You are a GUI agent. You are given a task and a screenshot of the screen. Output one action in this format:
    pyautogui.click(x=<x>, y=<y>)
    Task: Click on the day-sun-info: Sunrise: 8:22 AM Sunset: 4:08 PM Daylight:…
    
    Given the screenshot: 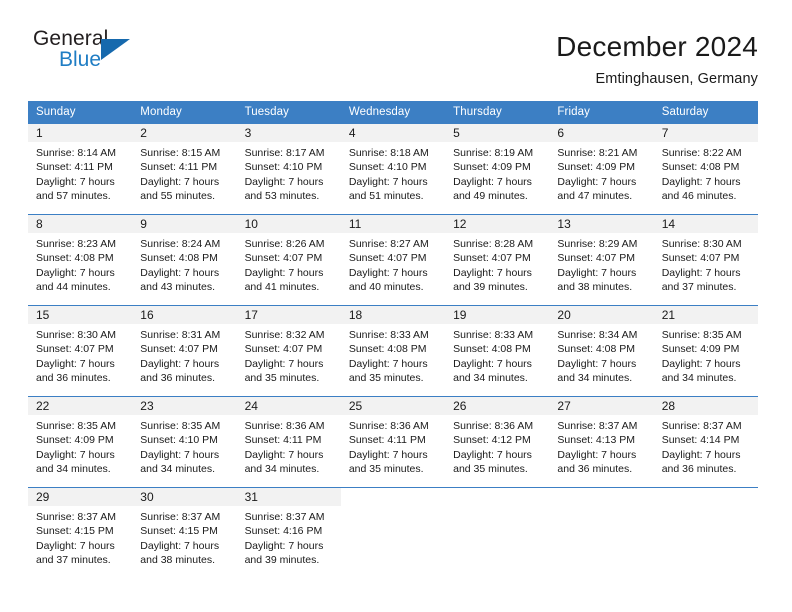 What is the action you would take?
    pyautogui.click(x=706, y=173)
    